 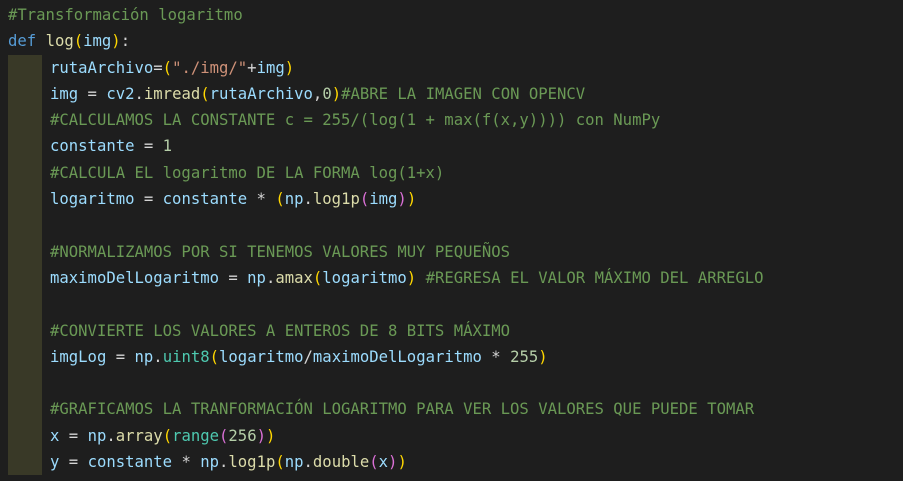 I want to click on code-token: /, so click(x=308, y=356).